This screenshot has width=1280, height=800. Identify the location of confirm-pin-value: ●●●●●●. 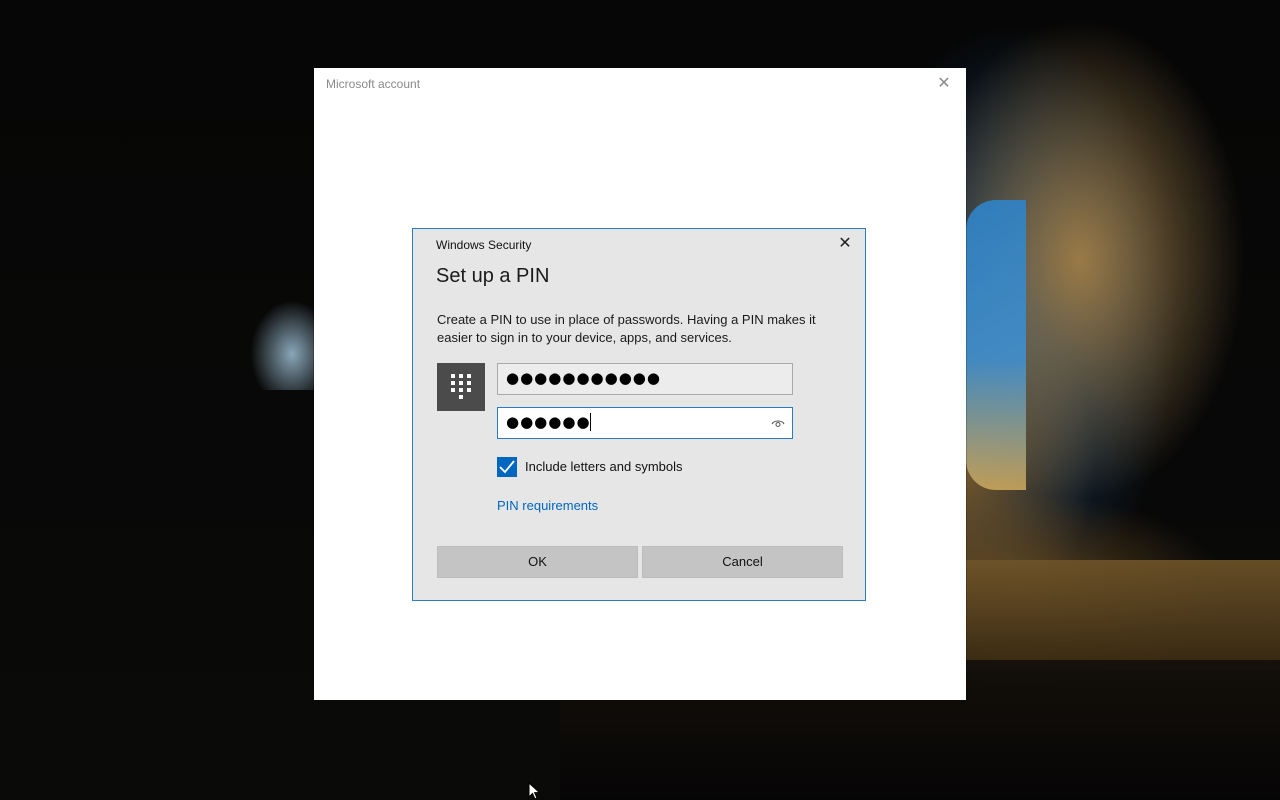
(548, 422).